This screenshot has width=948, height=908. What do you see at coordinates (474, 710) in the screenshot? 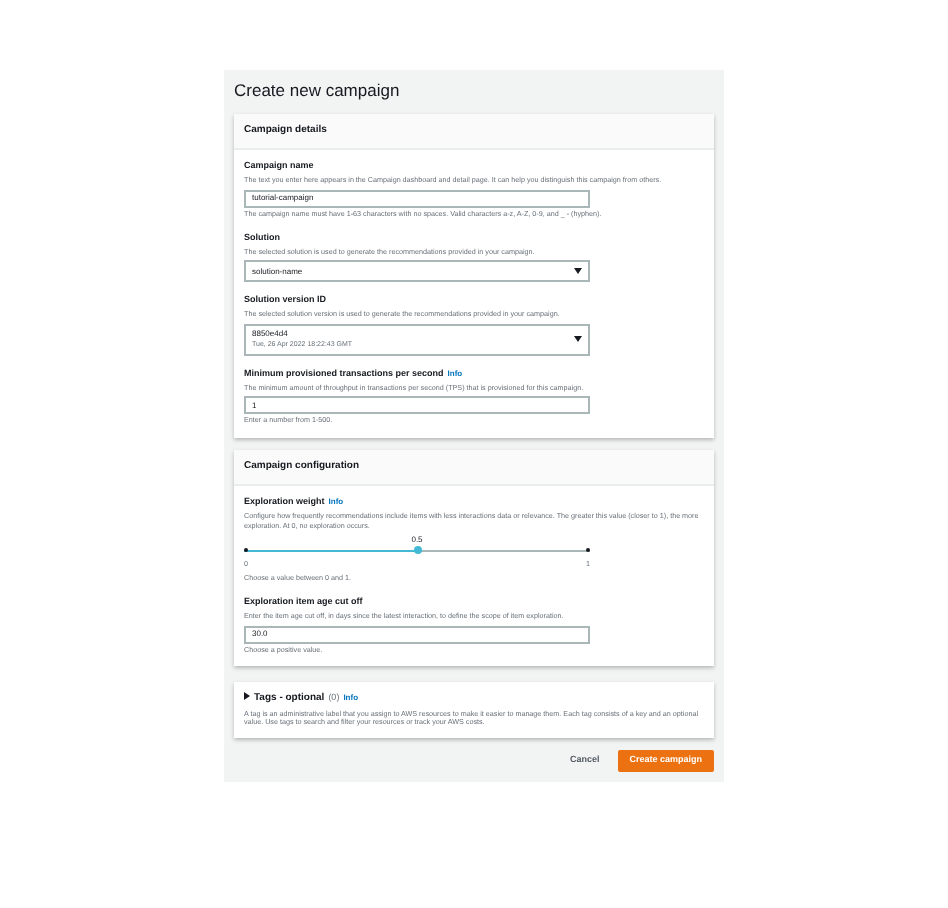
I see `tags-section` at bounding box center [474, 710].